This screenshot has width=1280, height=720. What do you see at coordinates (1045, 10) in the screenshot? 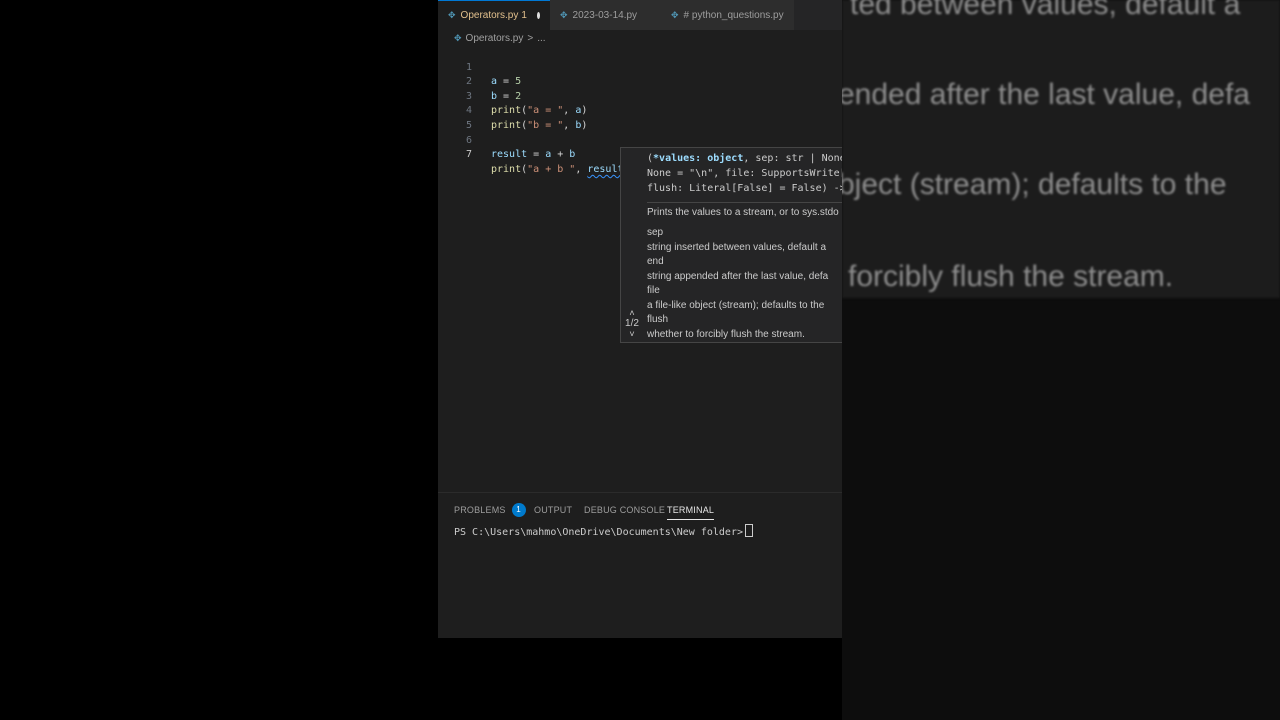
I see `zoom-line-1: ted between values, default a` at bounding box center [1045, 10].